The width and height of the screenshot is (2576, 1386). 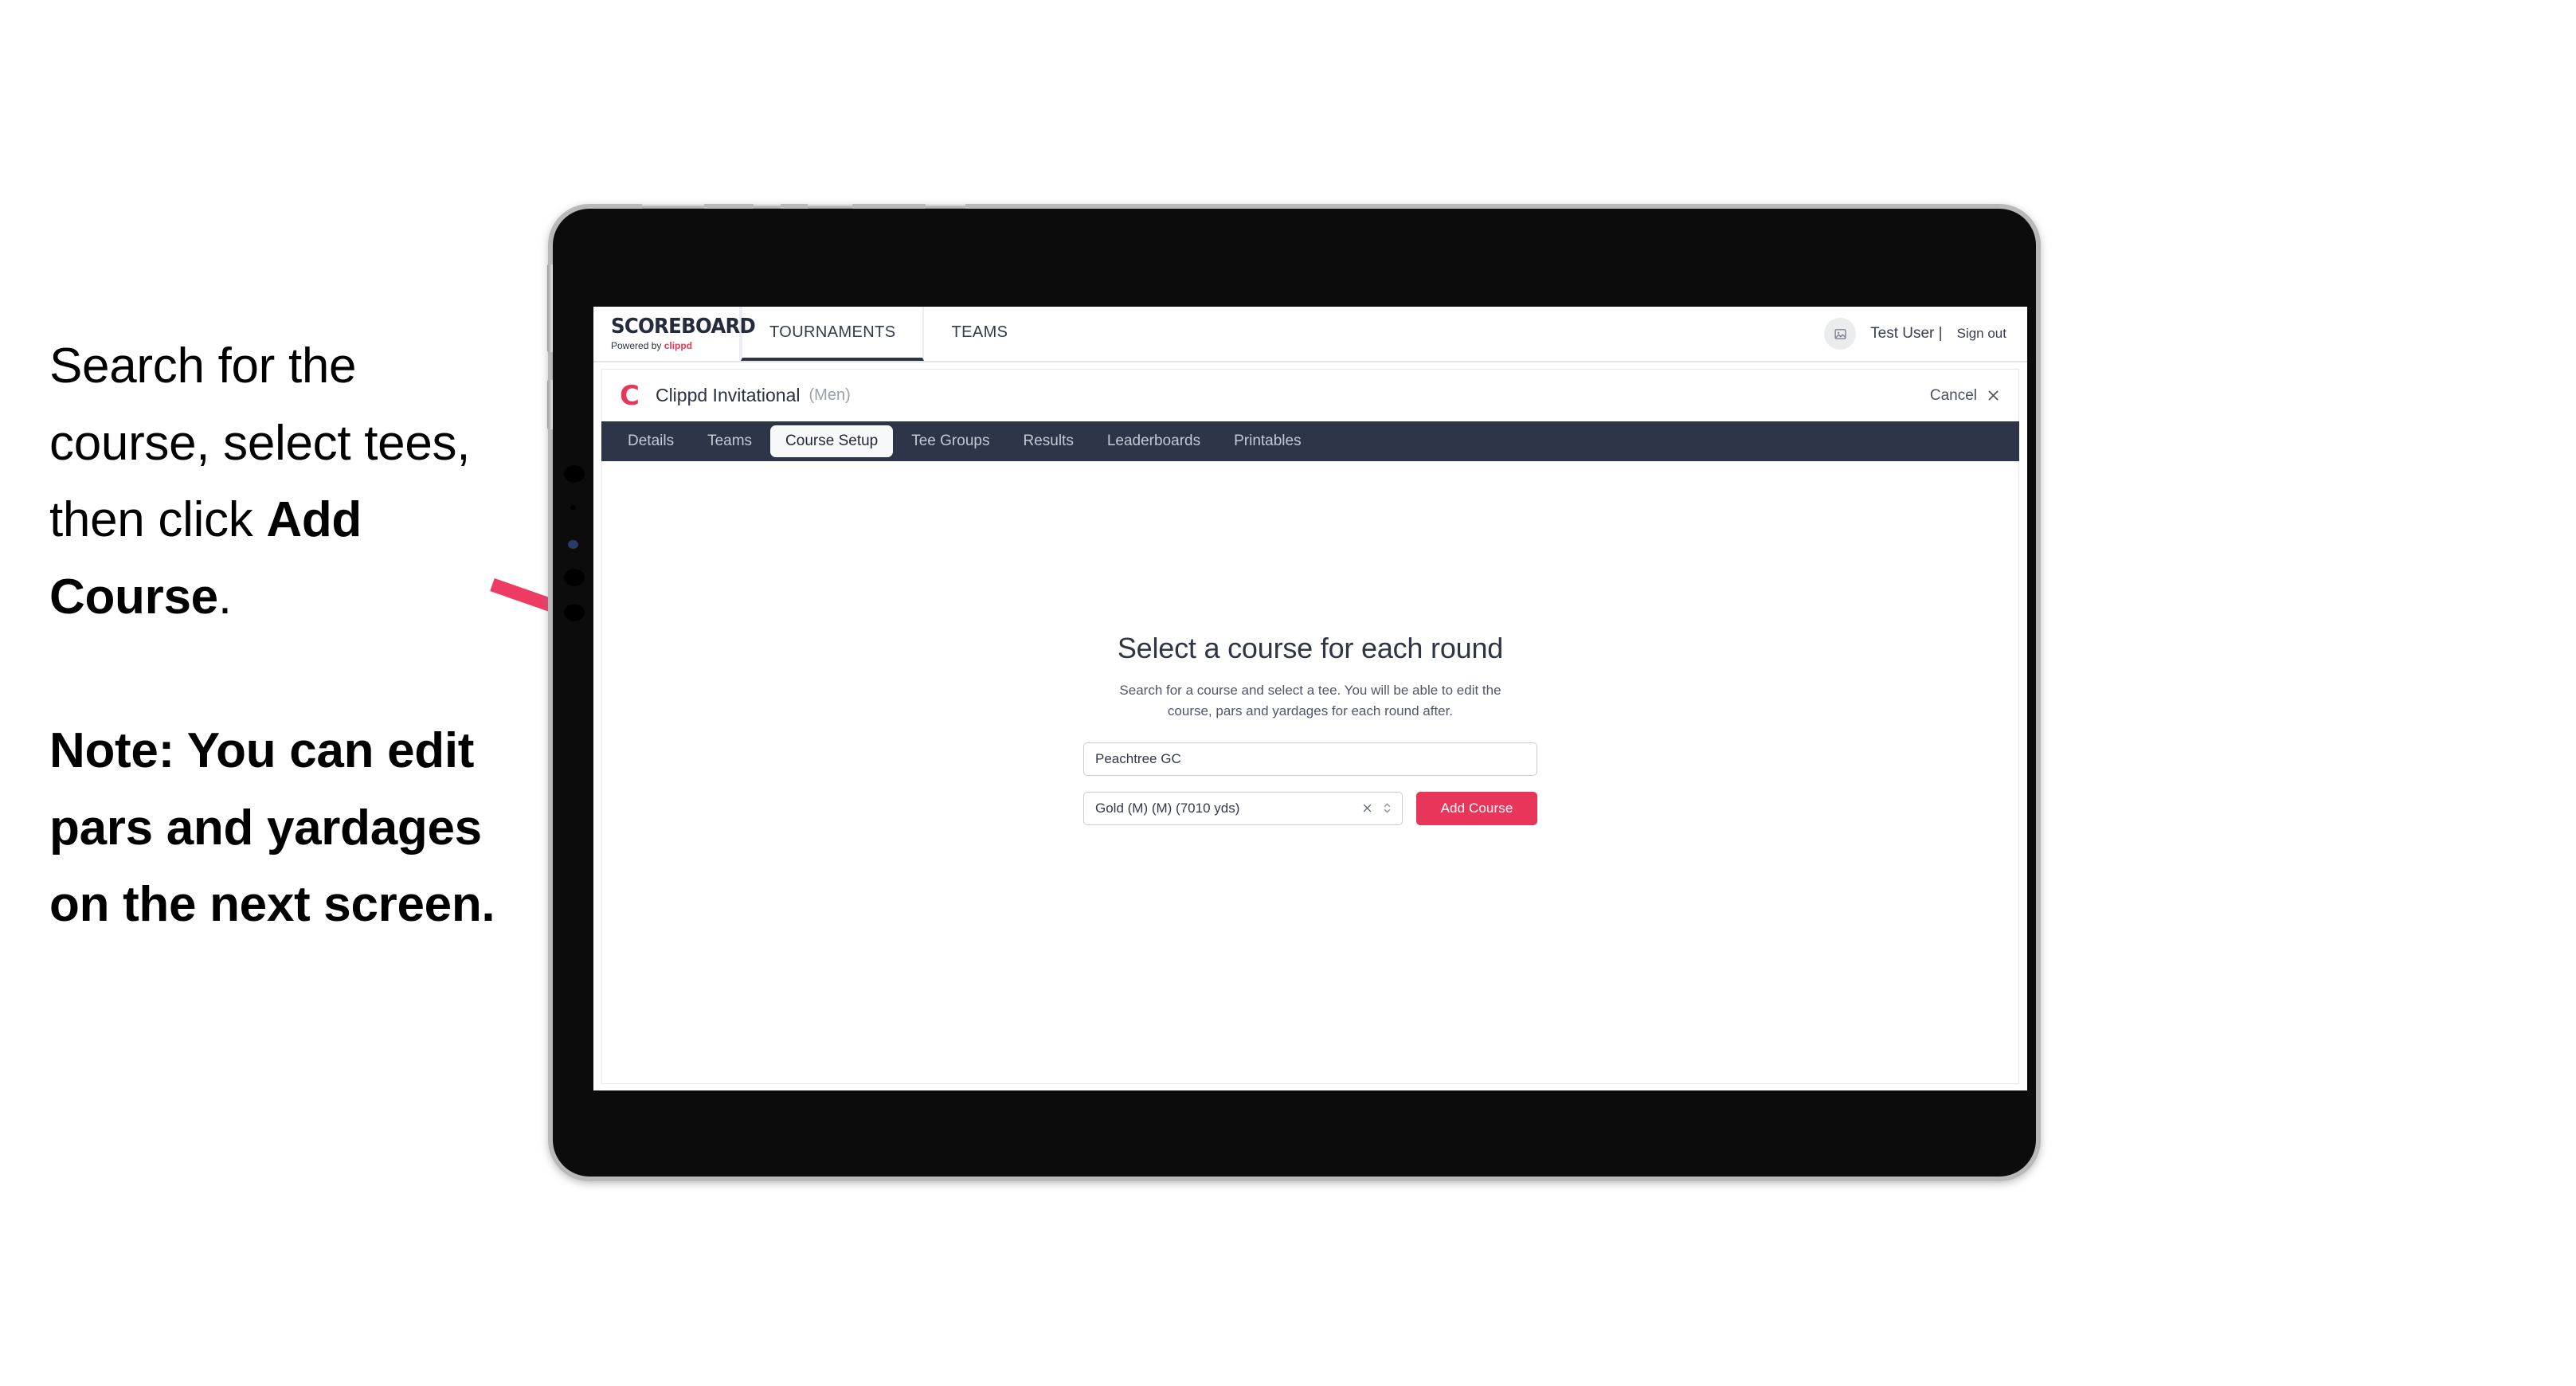 What do you see at coordinates (1154, 441) in the screenshot?
I see `subnav-item-leaderboards: Leaderboards` at bounding box center [1154, 441].